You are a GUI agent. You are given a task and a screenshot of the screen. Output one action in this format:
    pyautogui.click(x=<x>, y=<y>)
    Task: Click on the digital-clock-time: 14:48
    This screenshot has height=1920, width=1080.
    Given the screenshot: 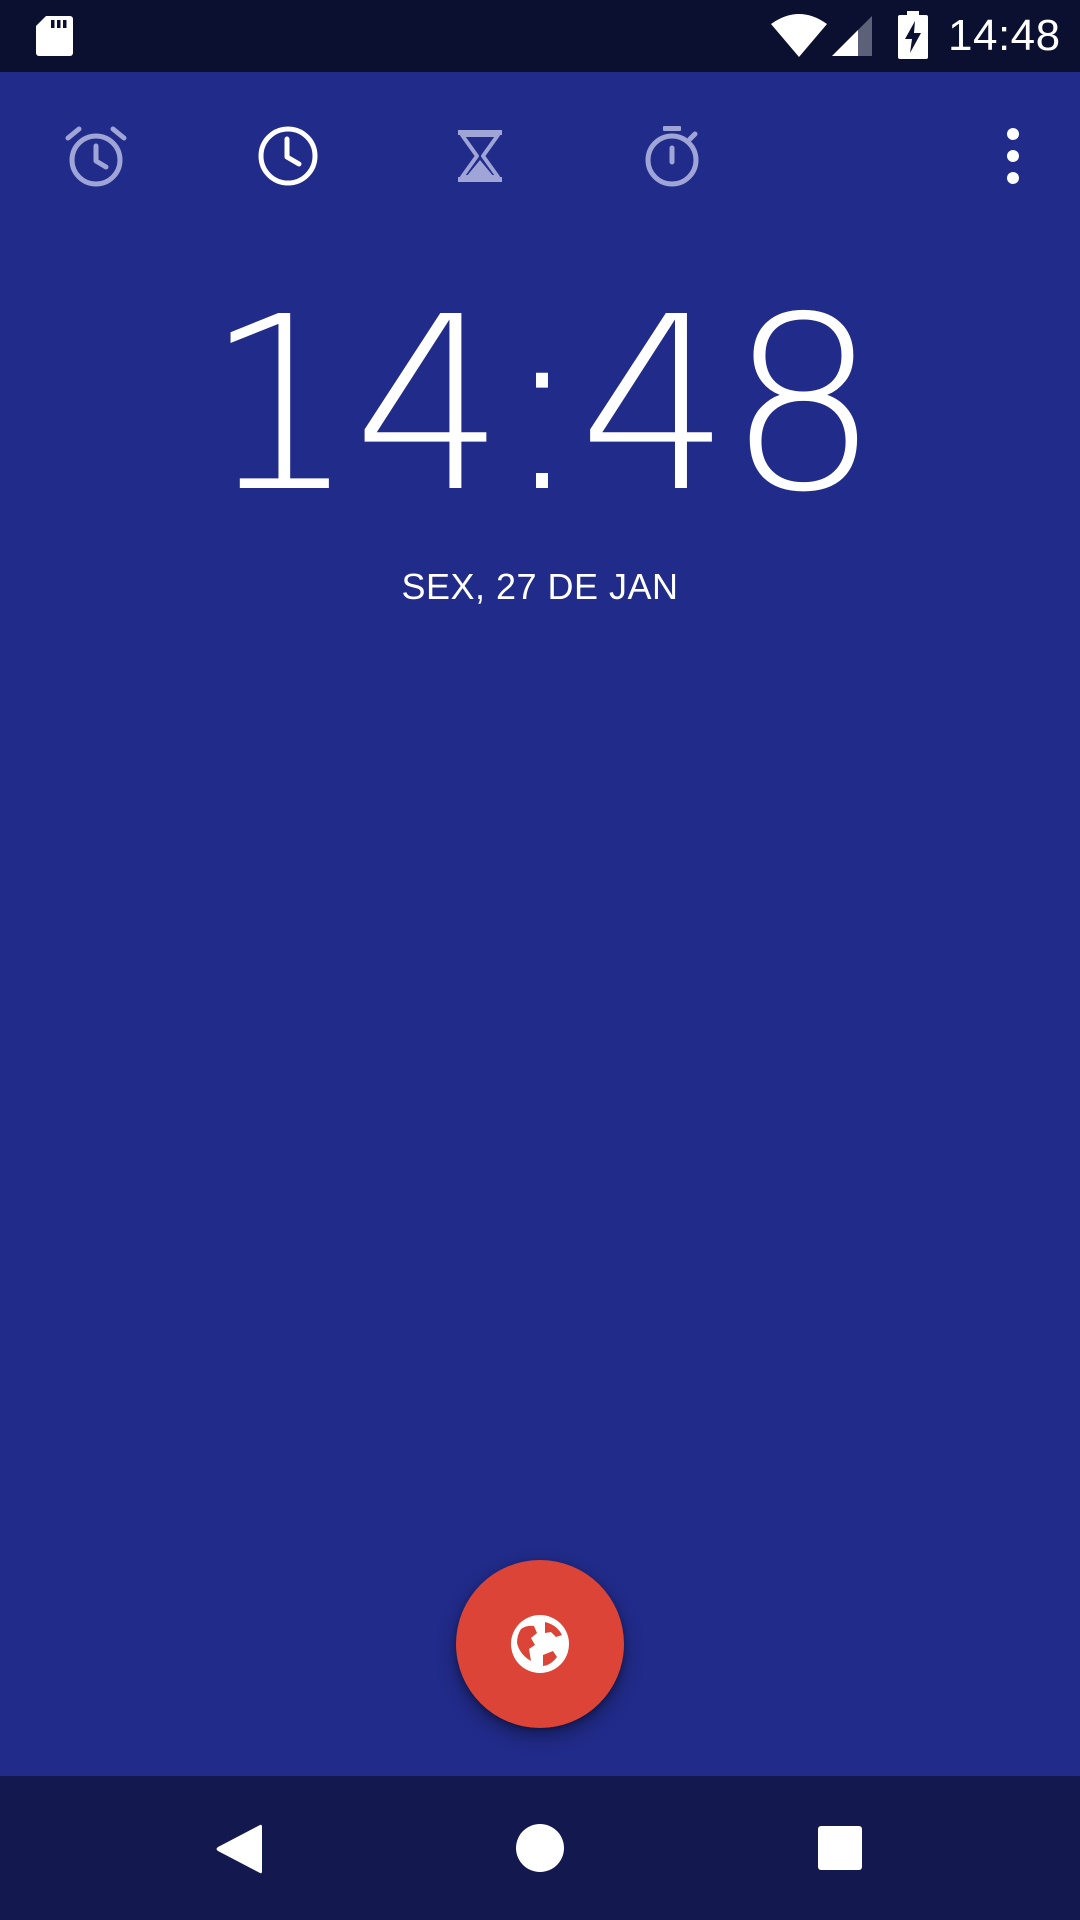 What is the action you would take?
    pyautogui.click(x=542, y=405)
    